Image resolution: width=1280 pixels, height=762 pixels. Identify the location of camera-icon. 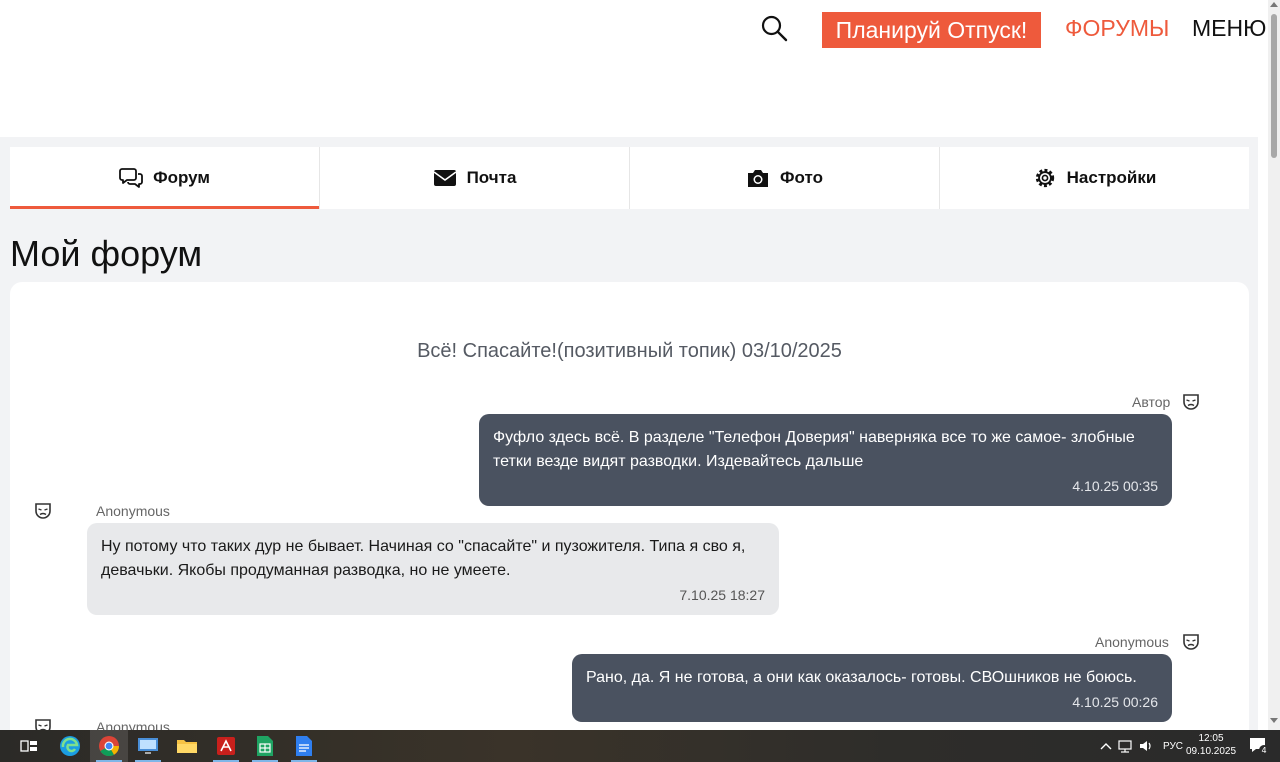
(758, 178).